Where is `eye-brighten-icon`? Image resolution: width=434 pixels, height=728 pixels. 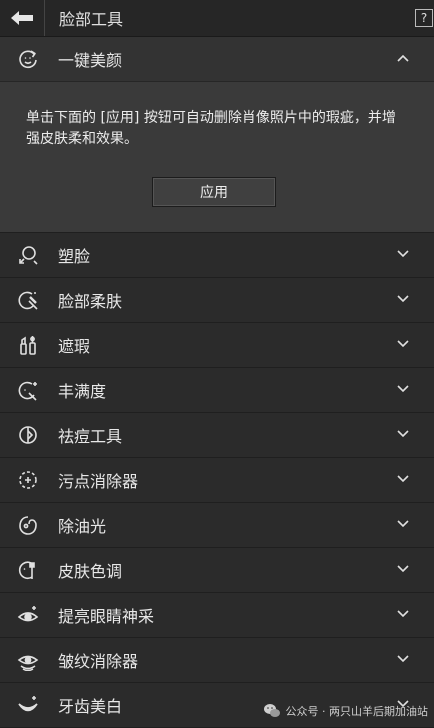
eye-brighten-icon is located at coordinates (28, 615).